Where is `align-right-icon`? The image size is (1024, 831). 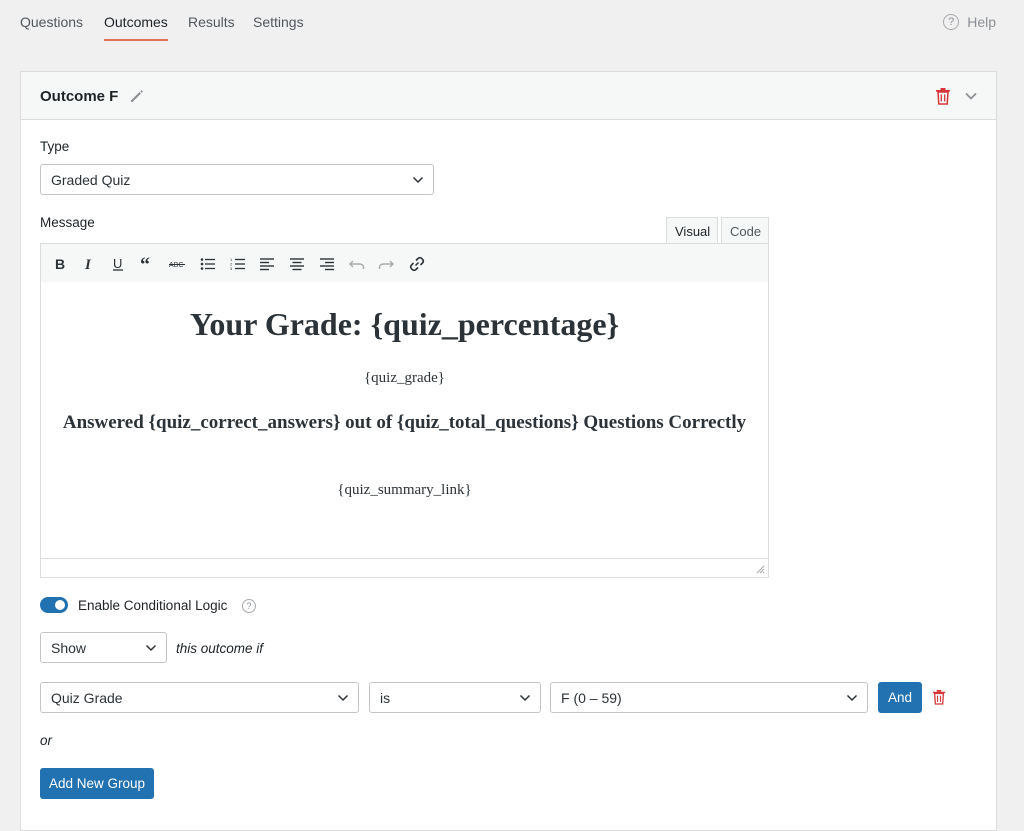
align-right-icon is located at coordinates (327, 264).